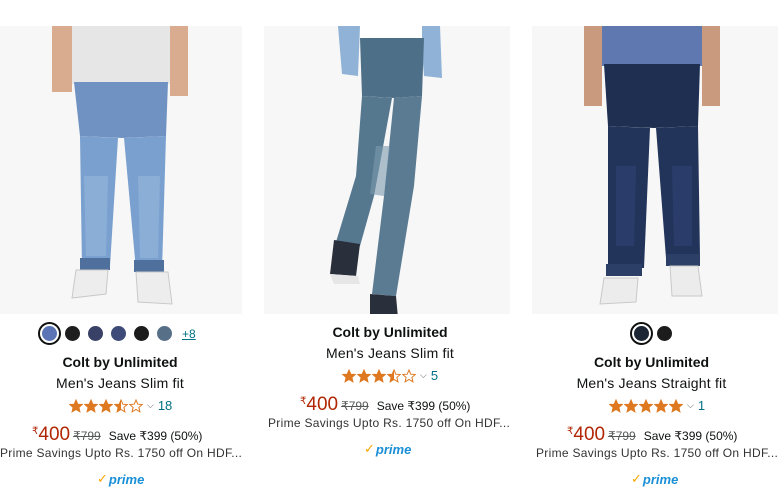 The image size is (783, 495). Describe the element at coordinates (165, 405) in the screenshot. I see `review-count: 18` at that location.